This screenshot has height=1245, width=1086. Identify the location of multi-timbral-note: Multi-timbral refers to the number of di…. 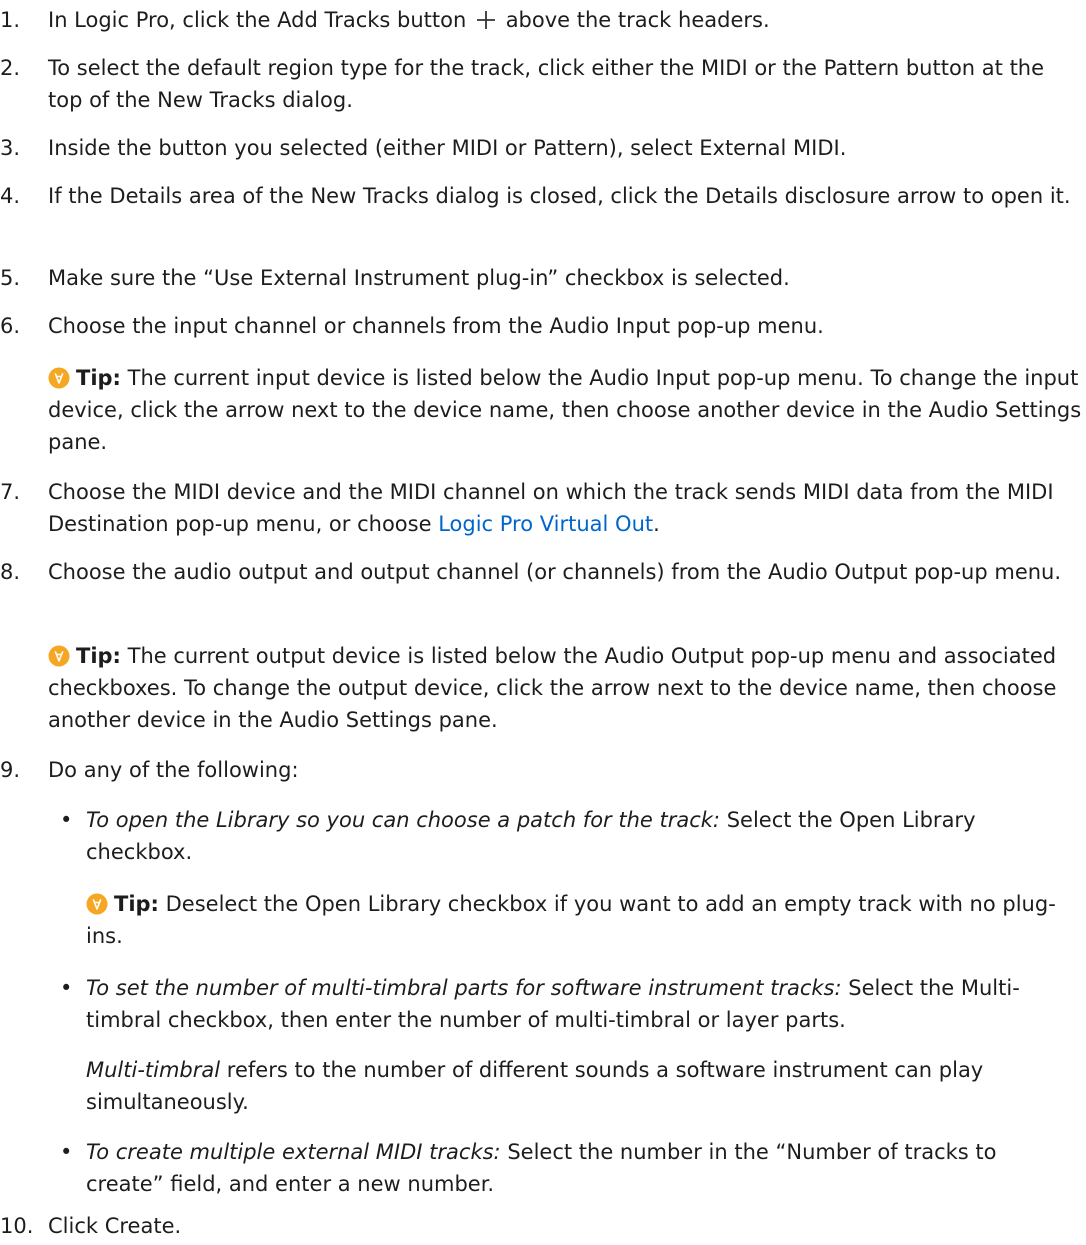
(586, 1086).